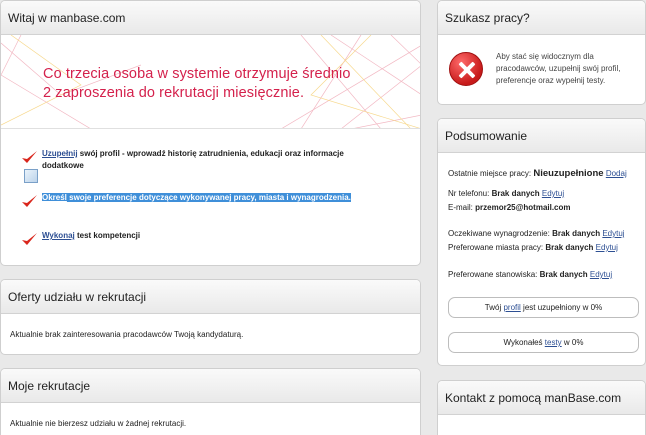 The height and width of the screenshot is (435, 646). Describe the element at coordinates (541, 136) in the screenshot. I see `summary-title: Podsumowanie` at that location.